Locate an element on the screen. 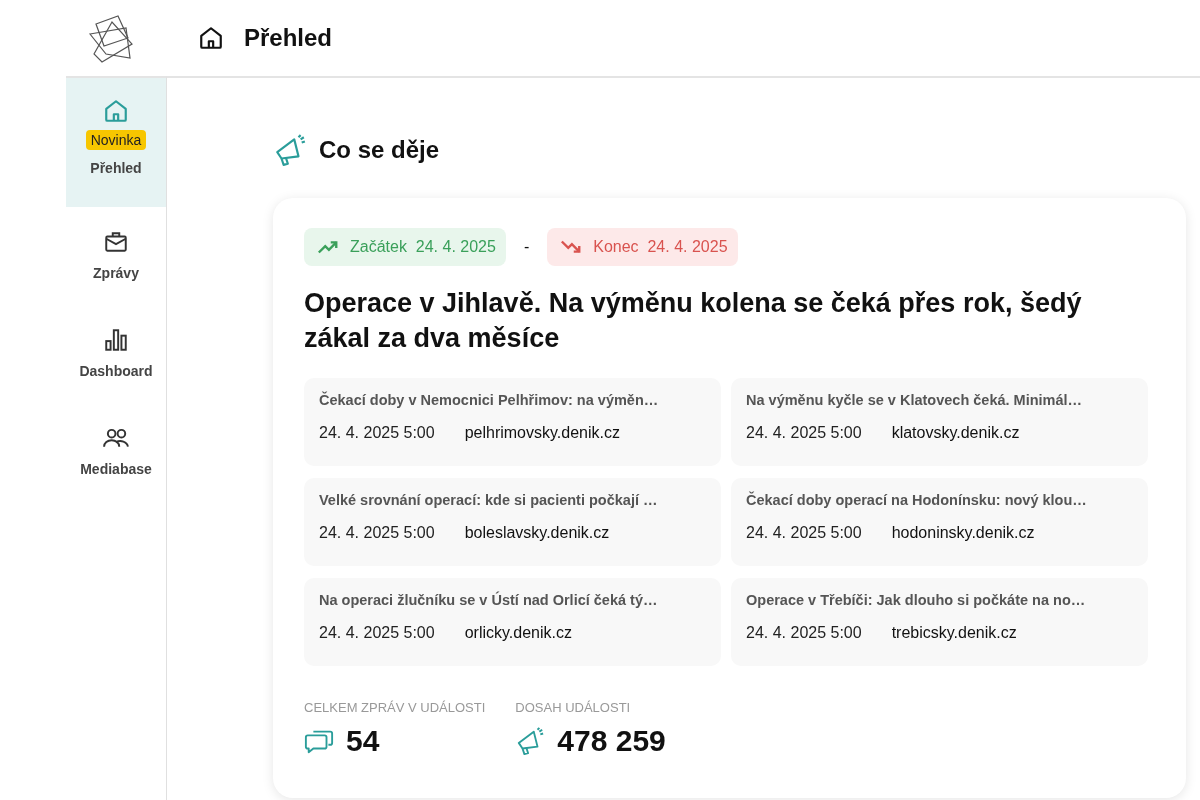 The width and height of the screenshot is (1200, 800). article-card: Velké srovnání operací: kde si pacienti počkají … 24. 4. 2025 5:00 boleslavsky.denik.cz is located at coordinates (512, 522).